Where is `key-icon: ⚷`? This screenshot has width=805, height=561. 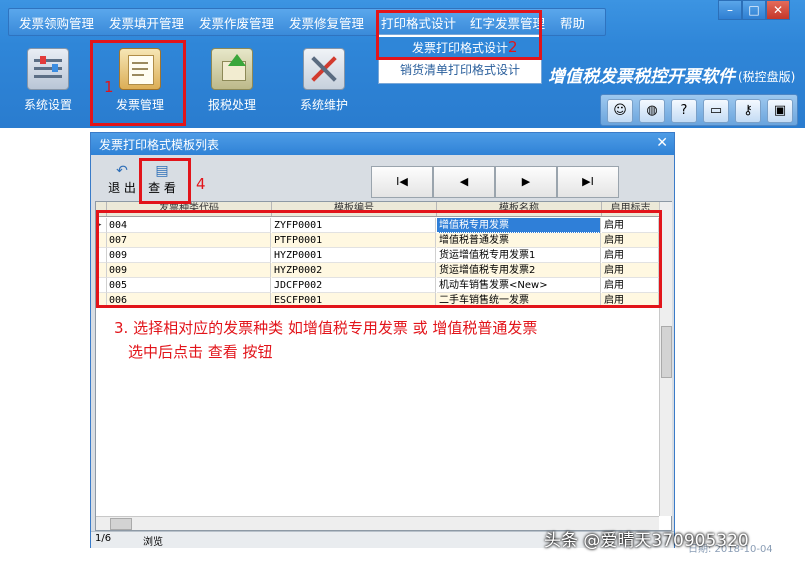
key-icon: ⚷ is located at coordinates (748, 111).